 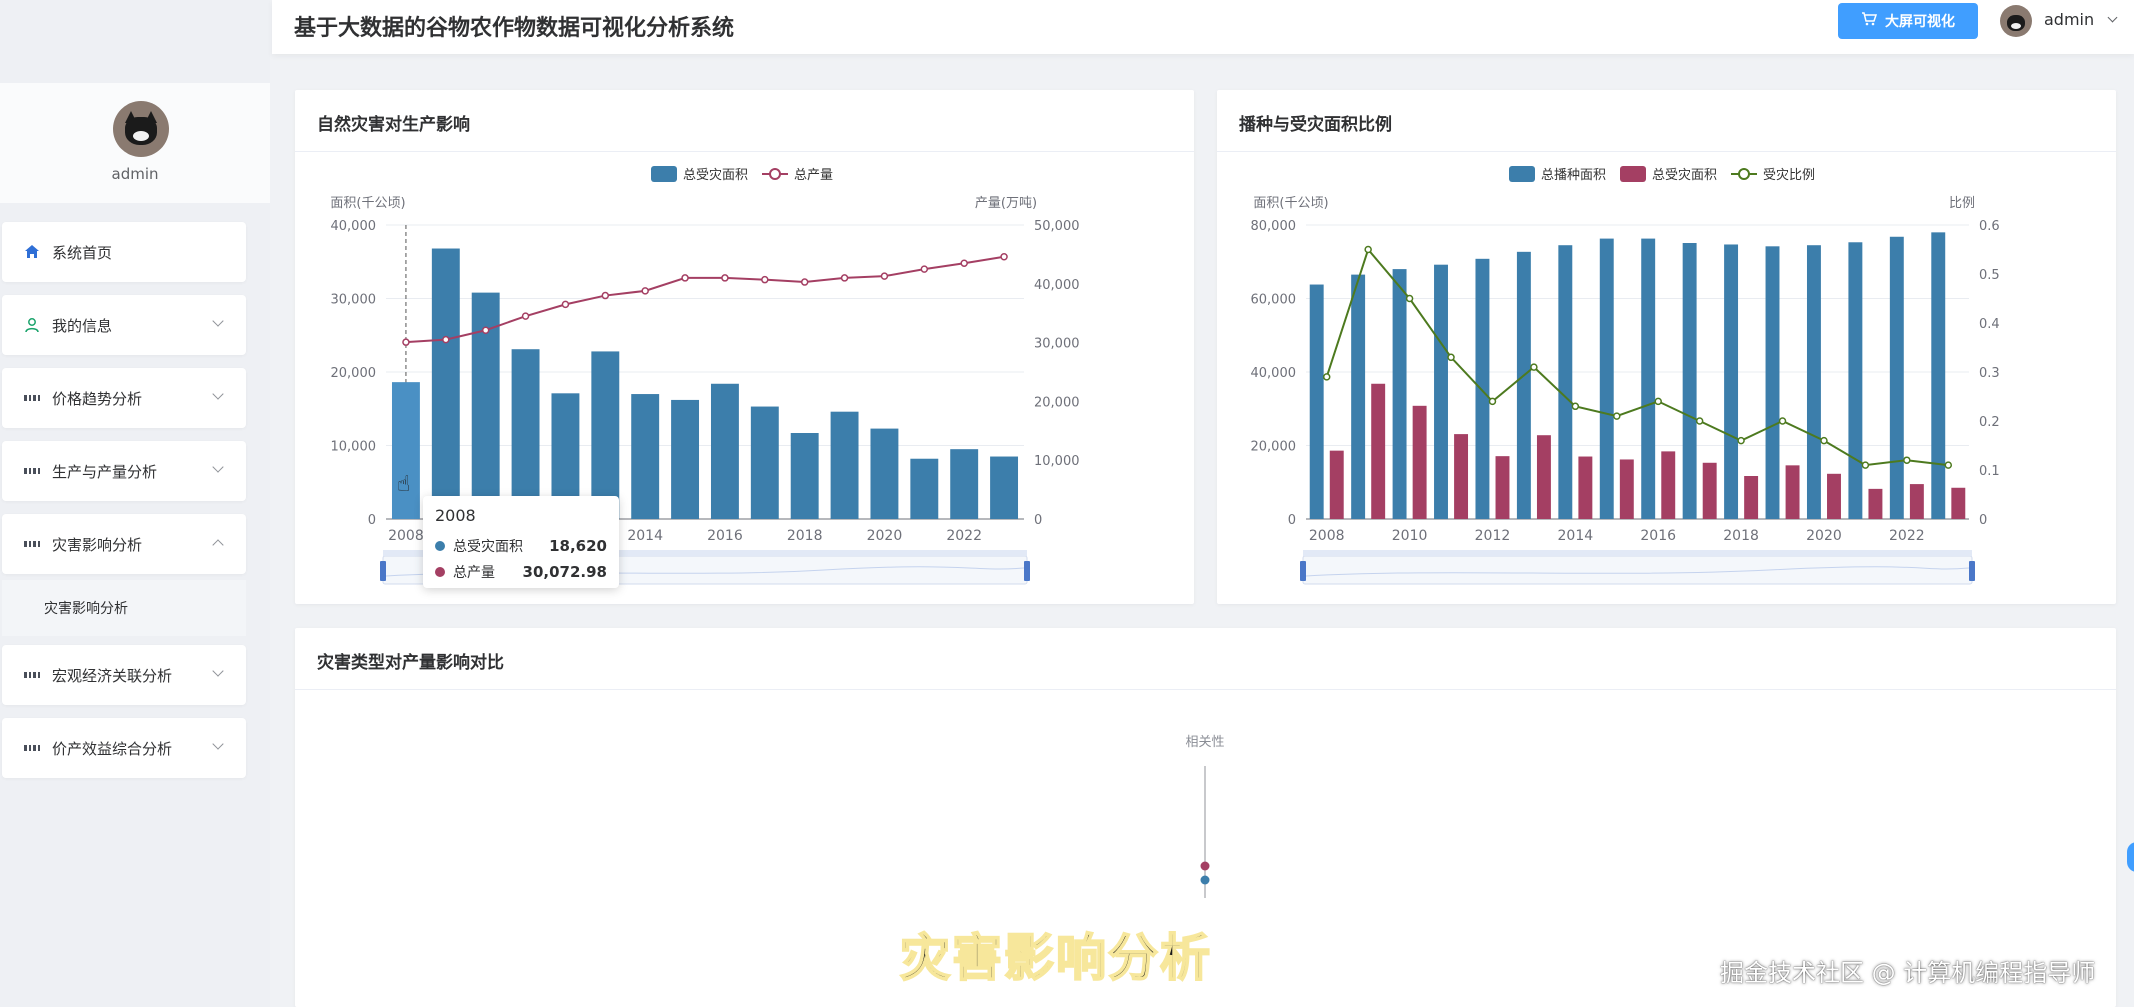 I want to click on hand-cursor-icon: ☝, so click(x=404, y=484).